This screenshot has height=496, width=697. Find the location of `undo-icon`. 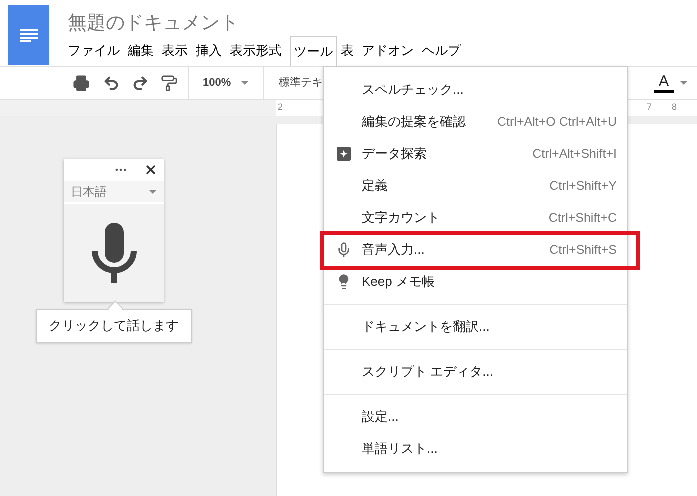

undo-icon is located at coordinates (111, 83).